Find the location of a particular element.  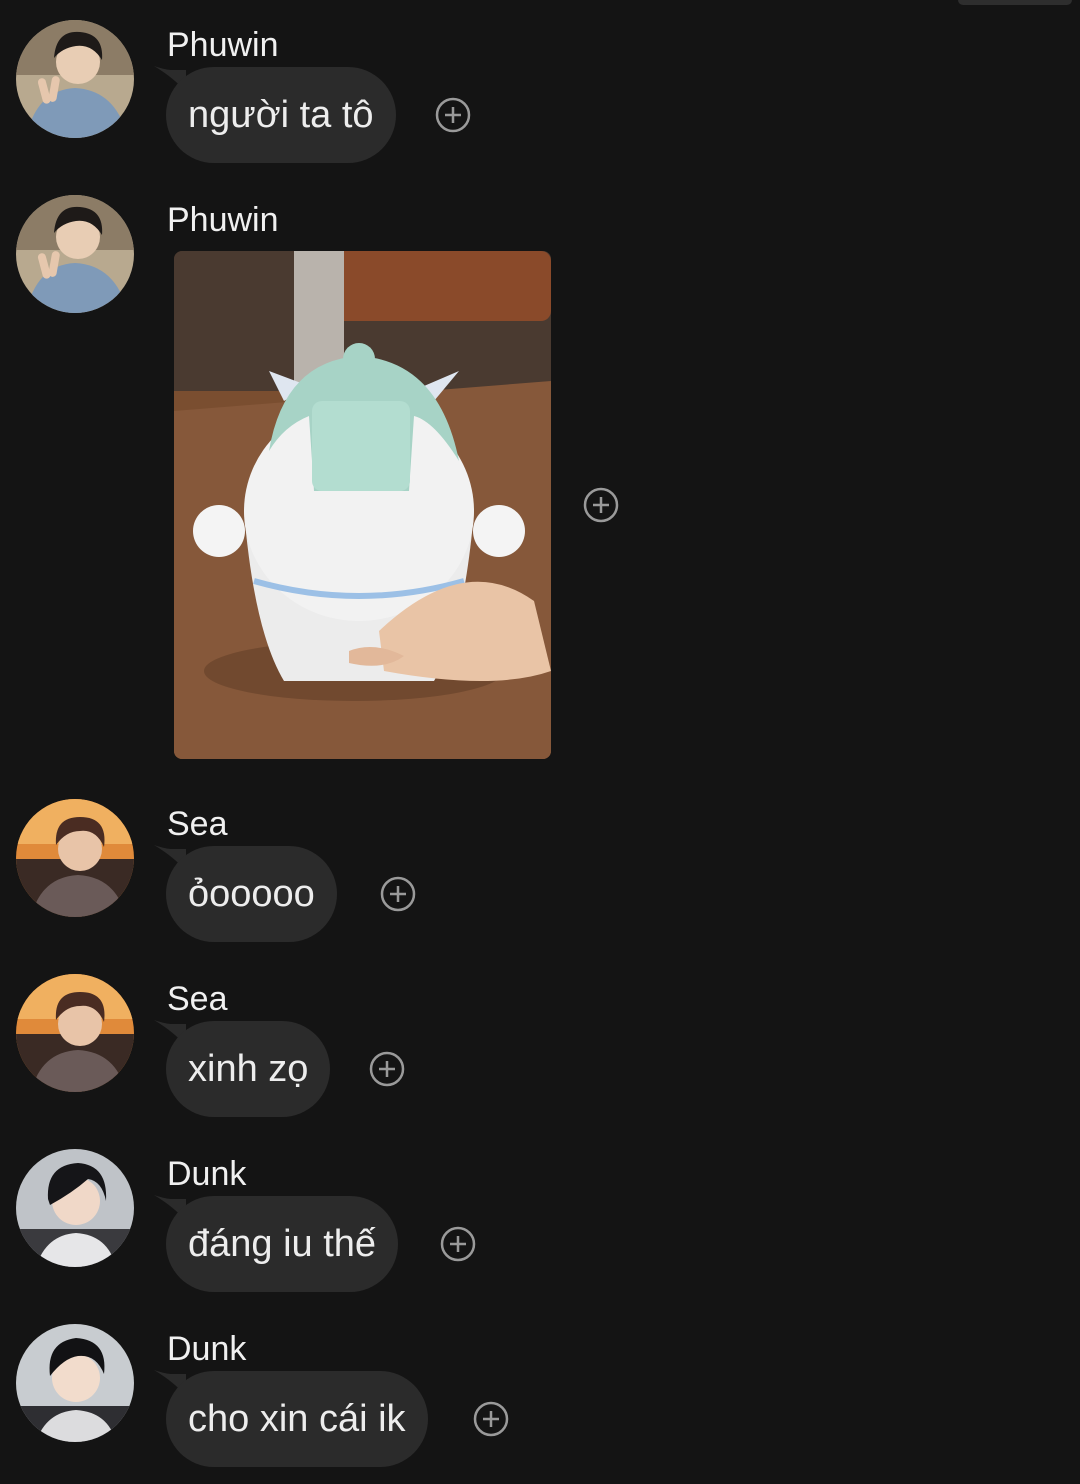

message-row: Phuwin người ta tô is located at coordinates (540, 95).